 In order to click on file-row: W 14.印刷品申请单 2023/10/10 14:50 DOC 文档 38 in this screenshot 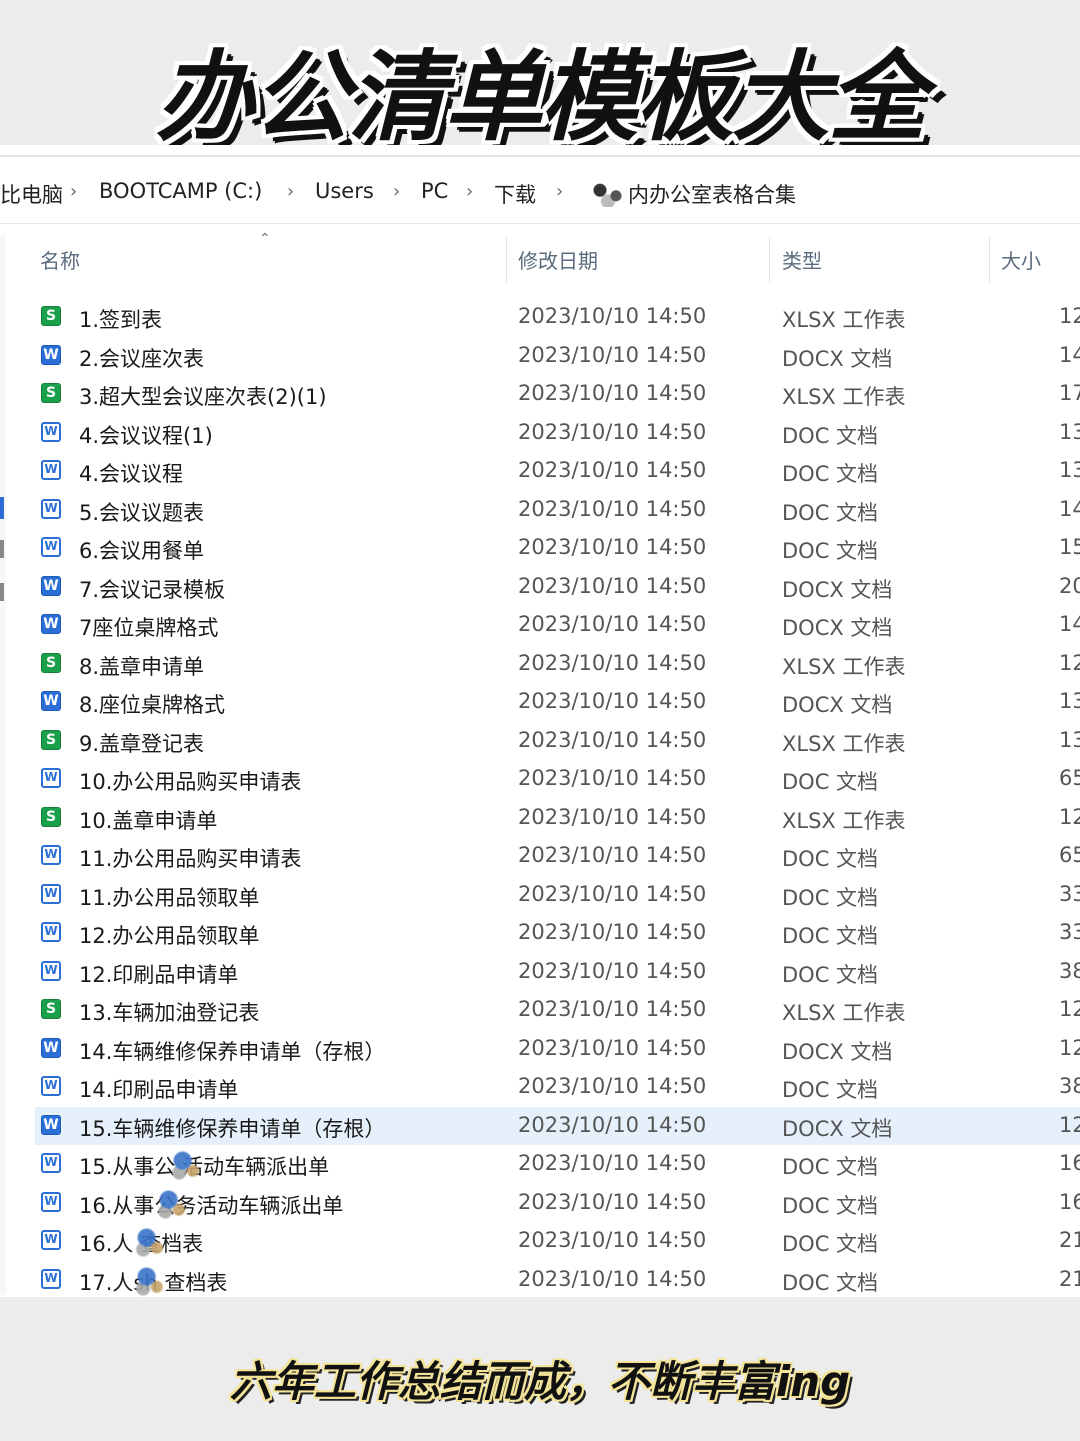, I will do `click(557, 1087)`.